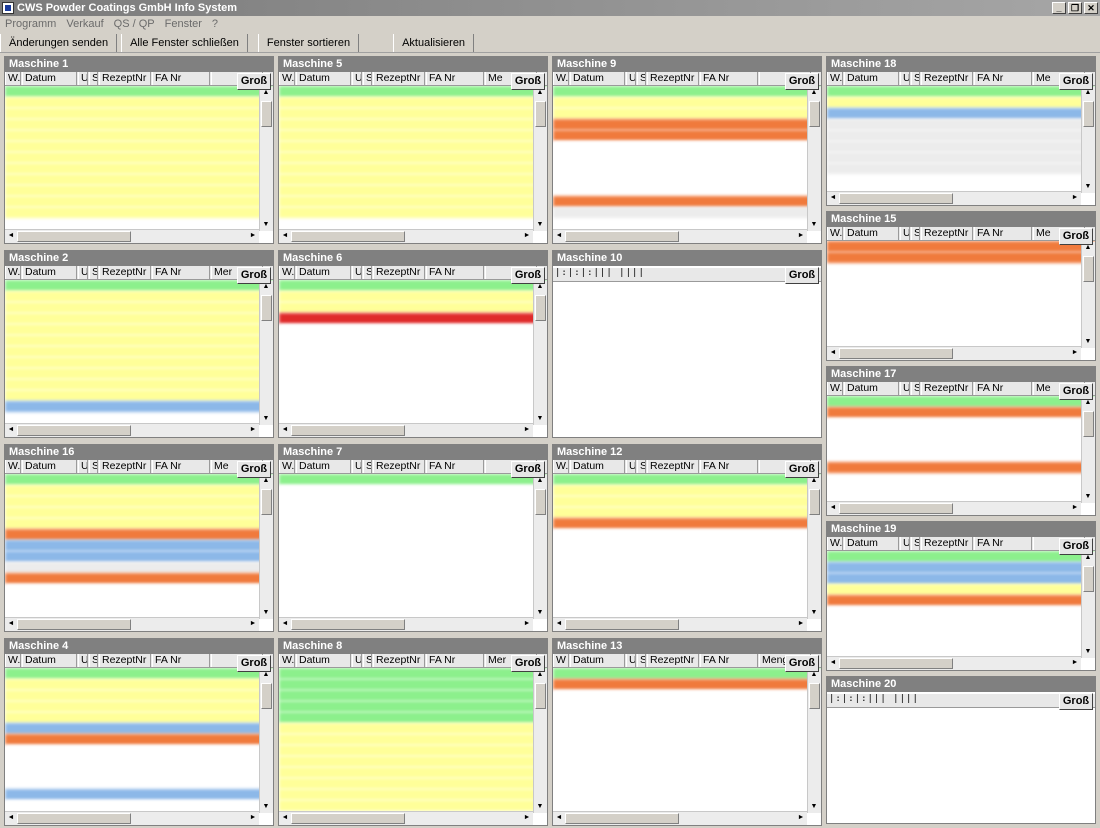  I want to click on close-button: ✕, so click(1091, 8).